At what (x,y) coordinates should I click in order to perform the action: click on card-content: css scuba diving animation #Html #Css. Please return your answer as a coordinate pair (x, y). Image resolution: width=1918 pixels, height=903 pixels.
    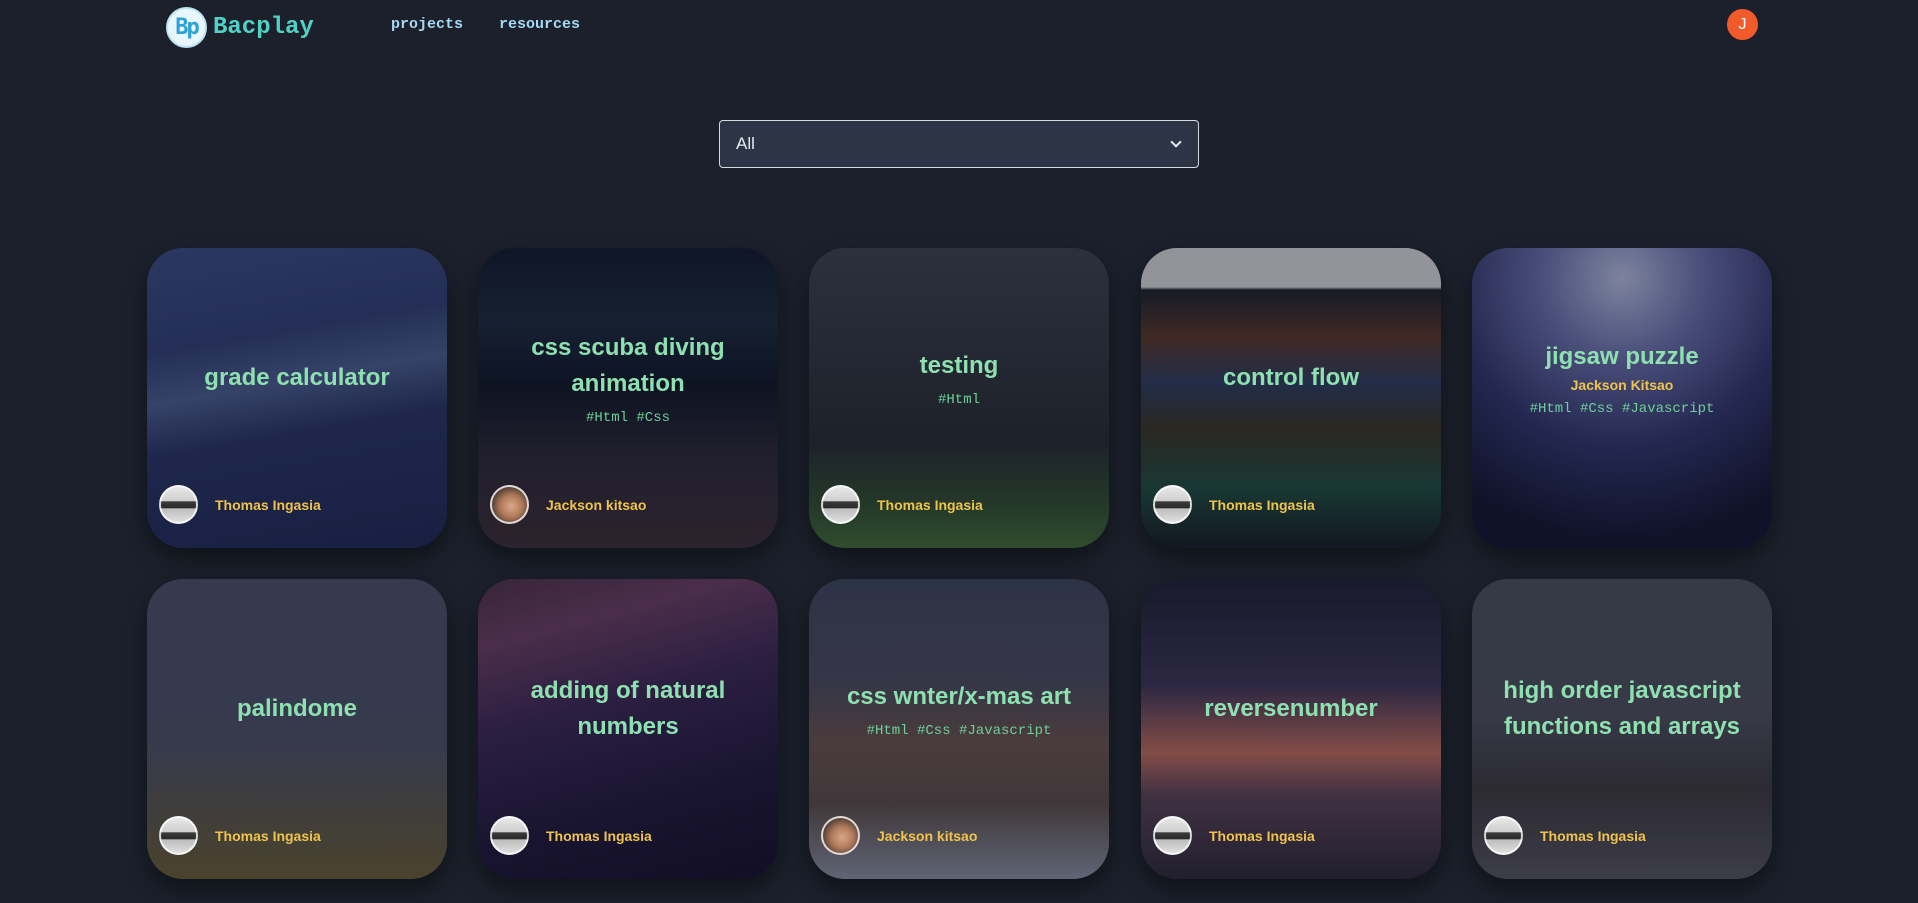
    Looking at the image, I should click on (628, 378).